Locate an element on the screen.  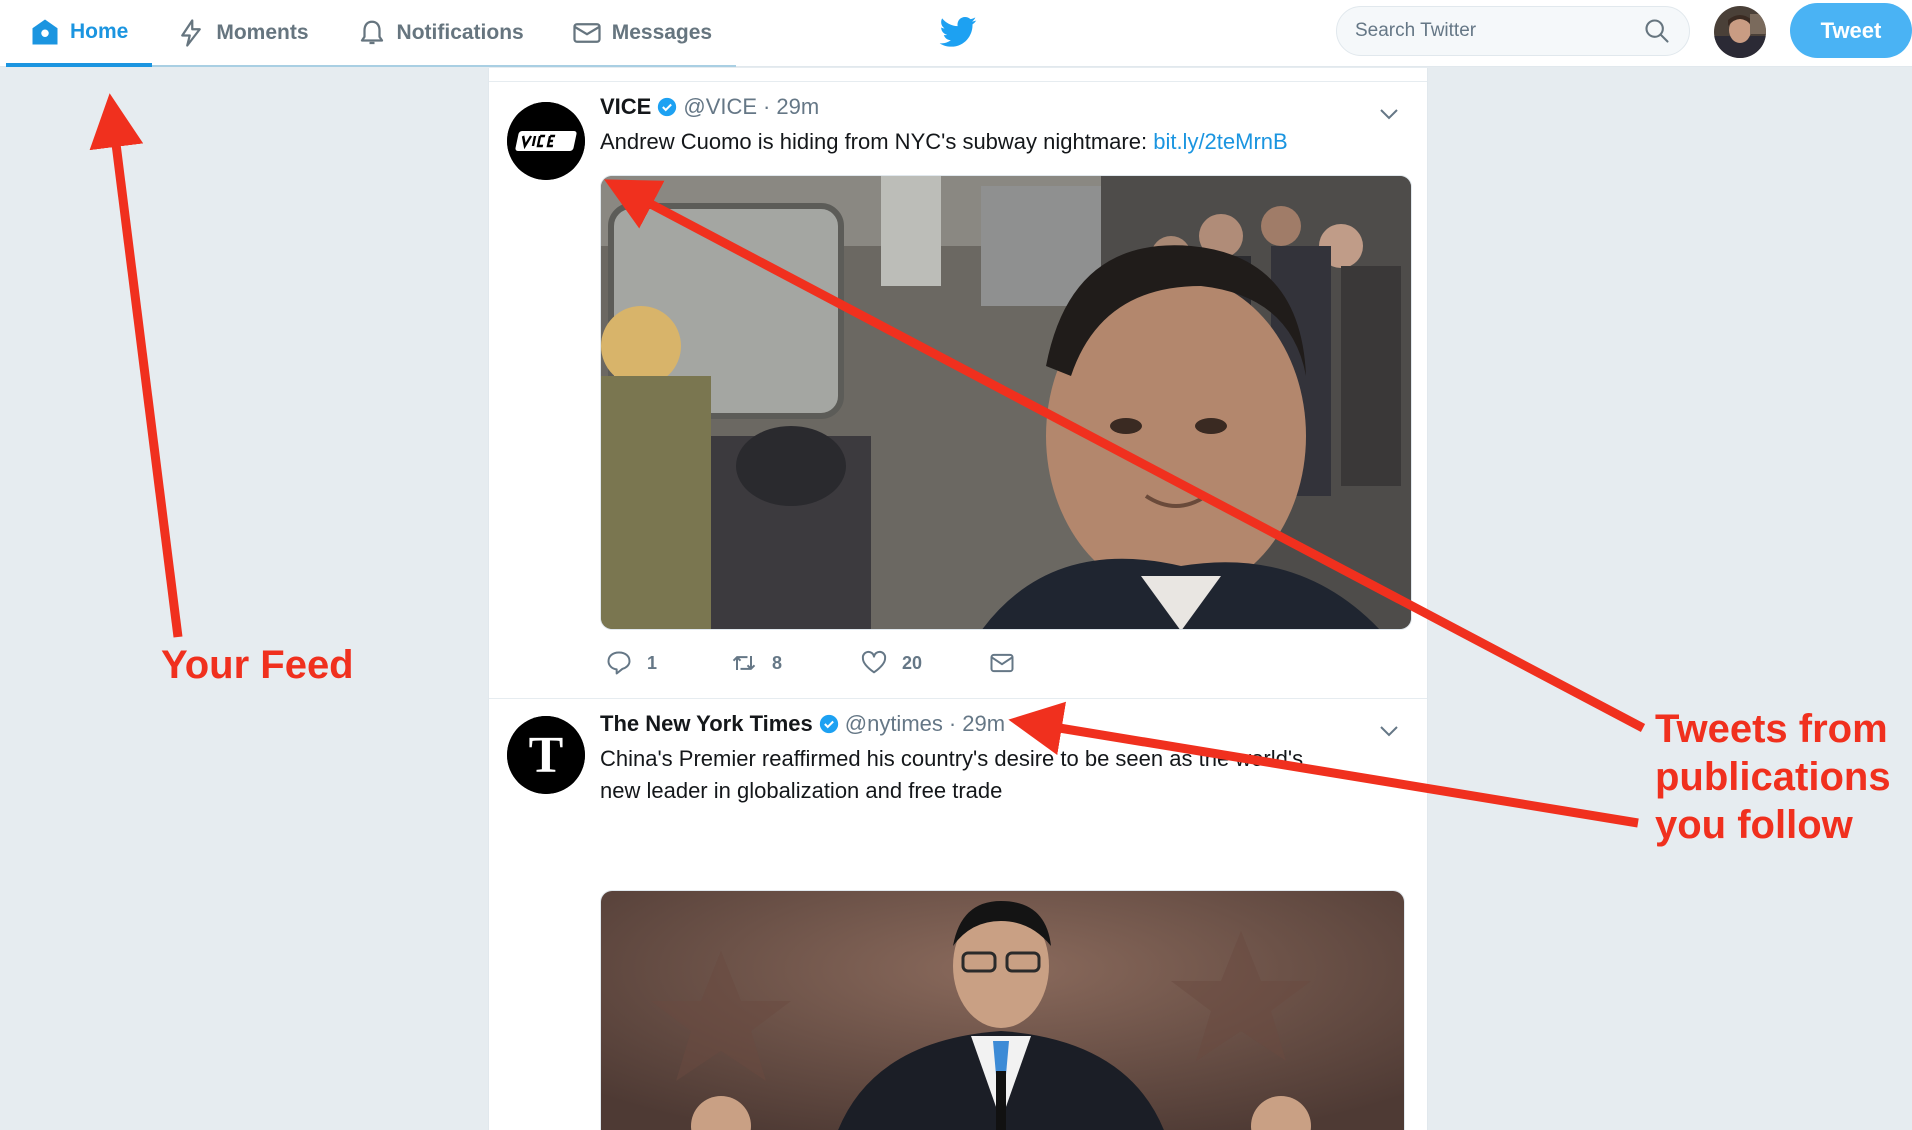
svg-text: T is located at coordinates (546, 755).